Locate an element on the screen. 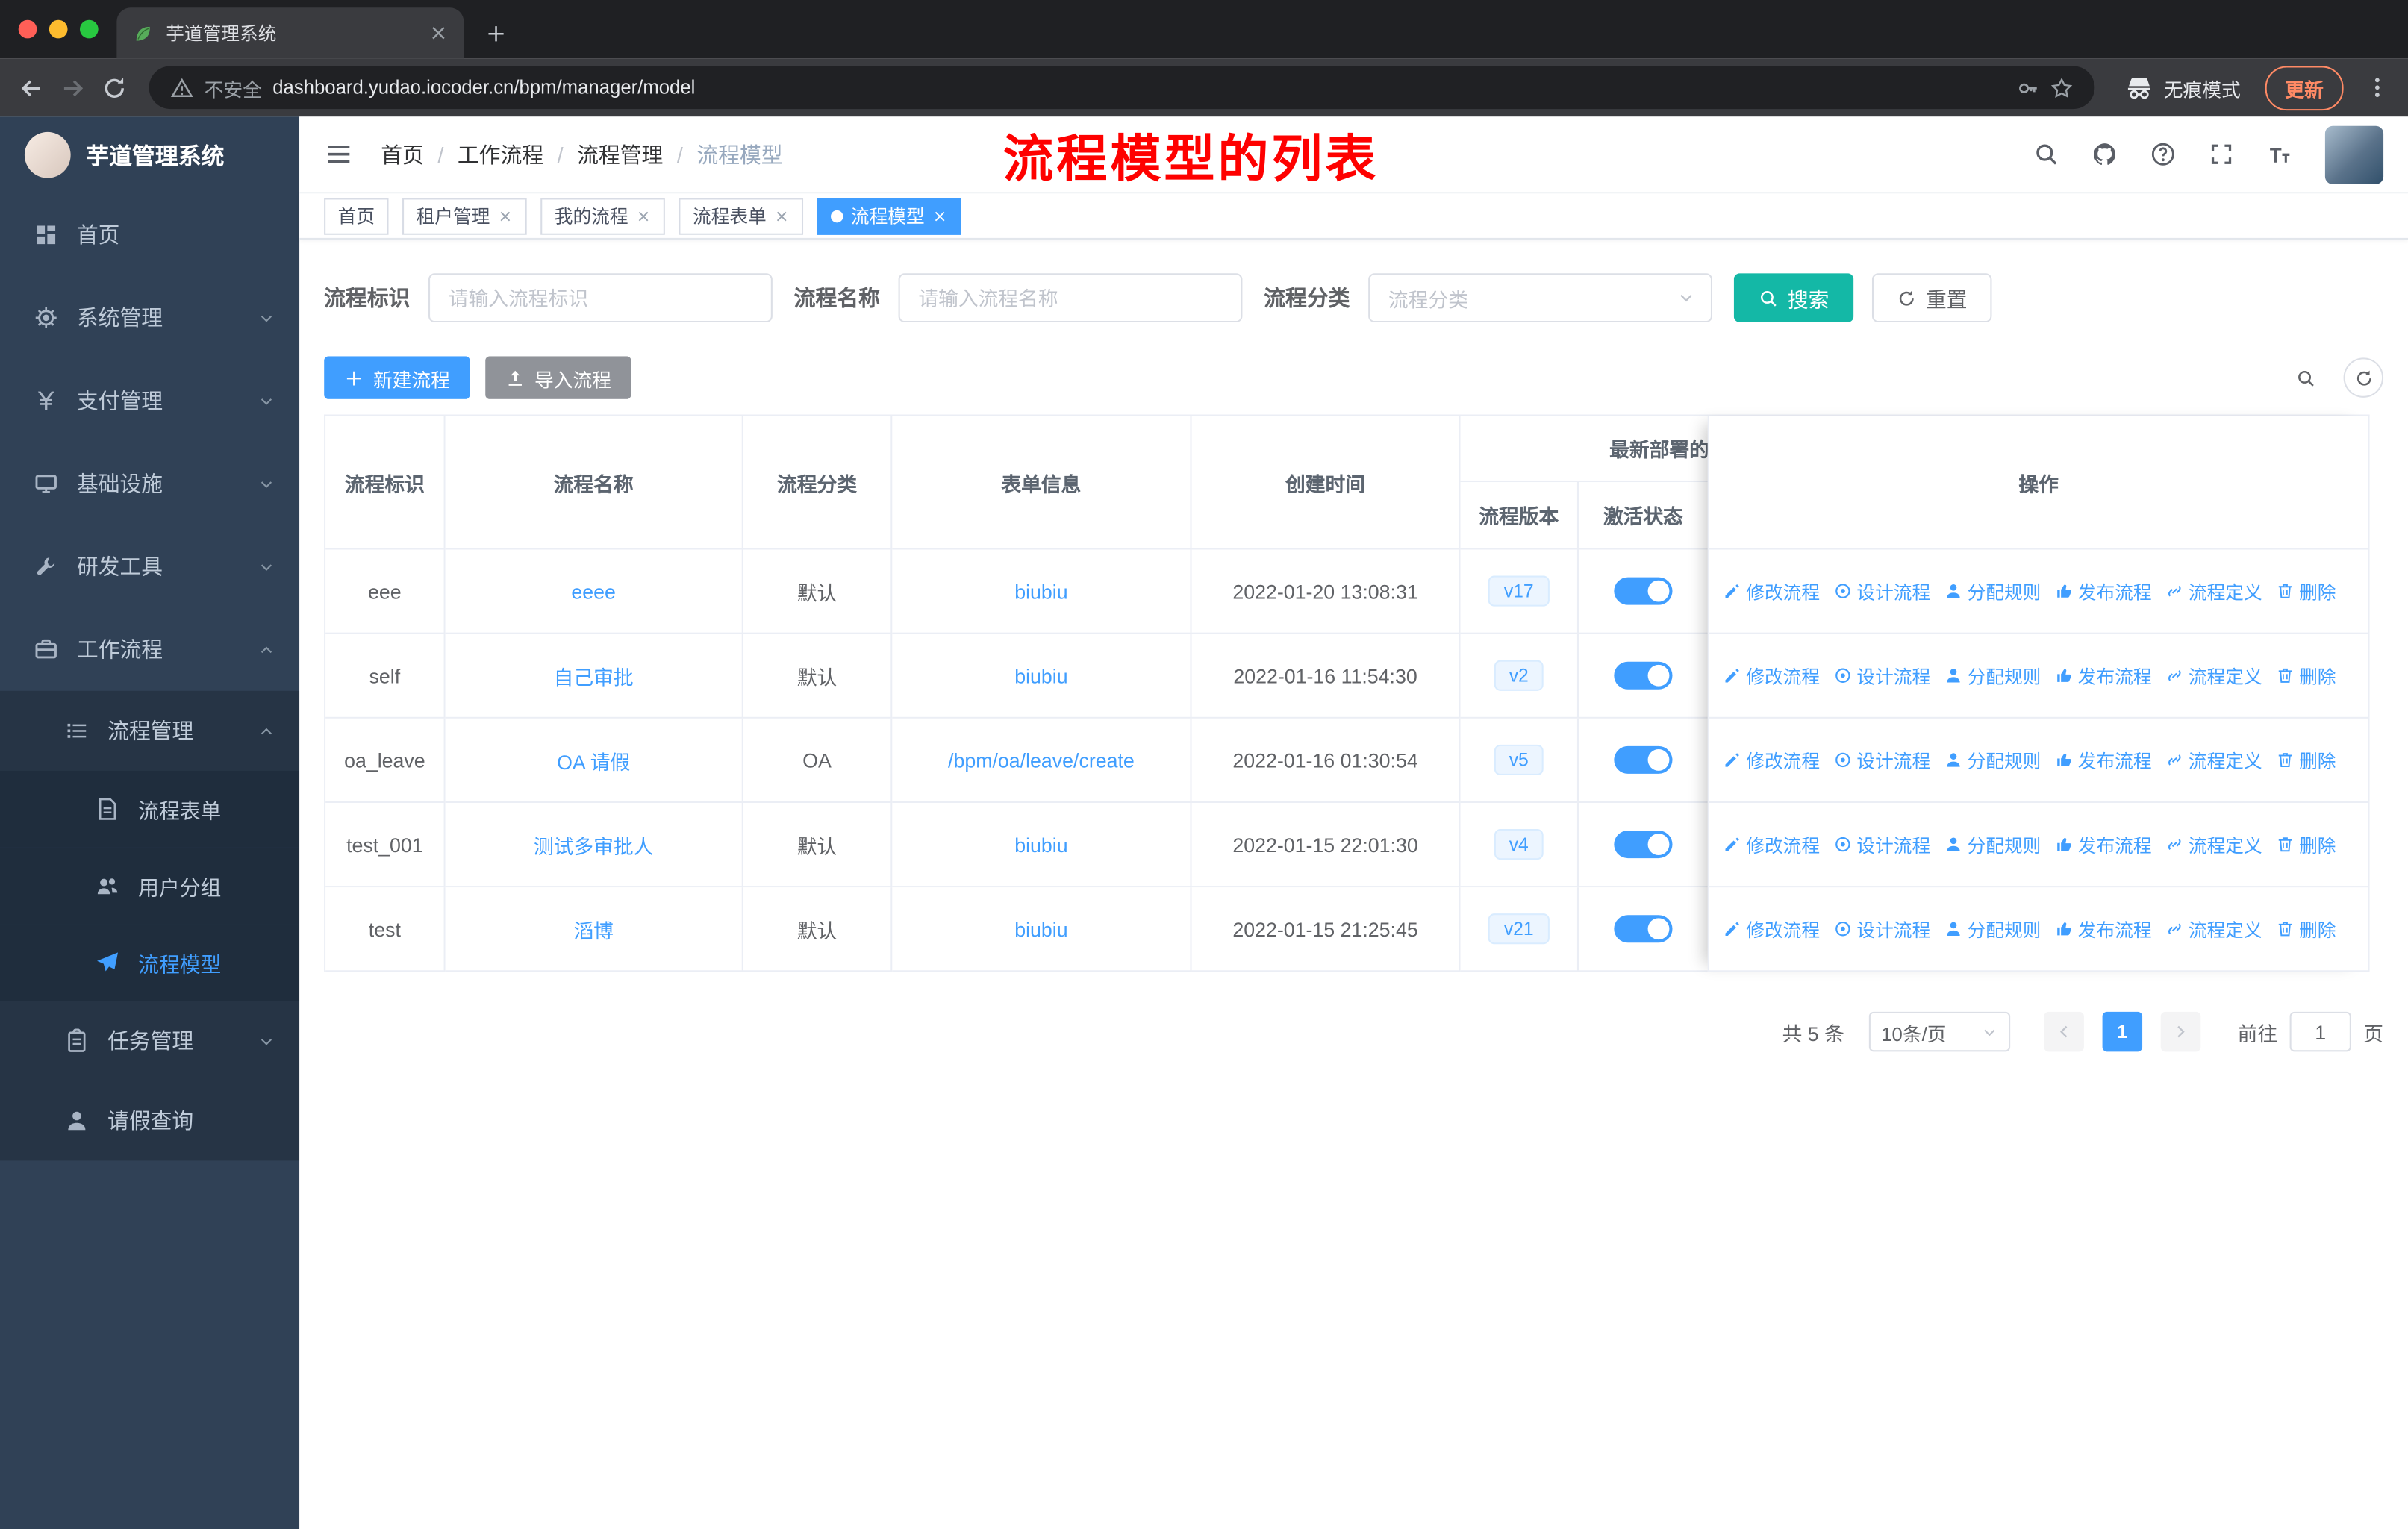 The image size is (2408, 1529). sidebar-item-home: 首页 is located at coordinates (149, 234).